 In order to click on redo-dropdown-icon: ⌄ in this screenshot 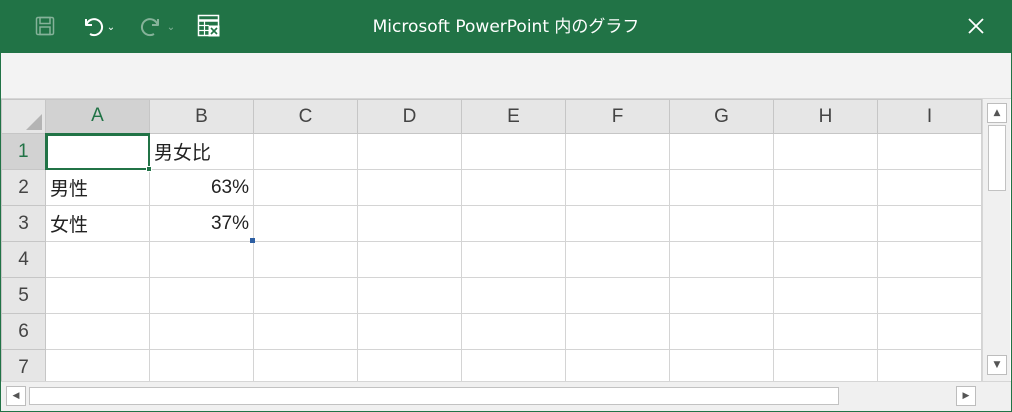, I will do `click(171, 28)`.